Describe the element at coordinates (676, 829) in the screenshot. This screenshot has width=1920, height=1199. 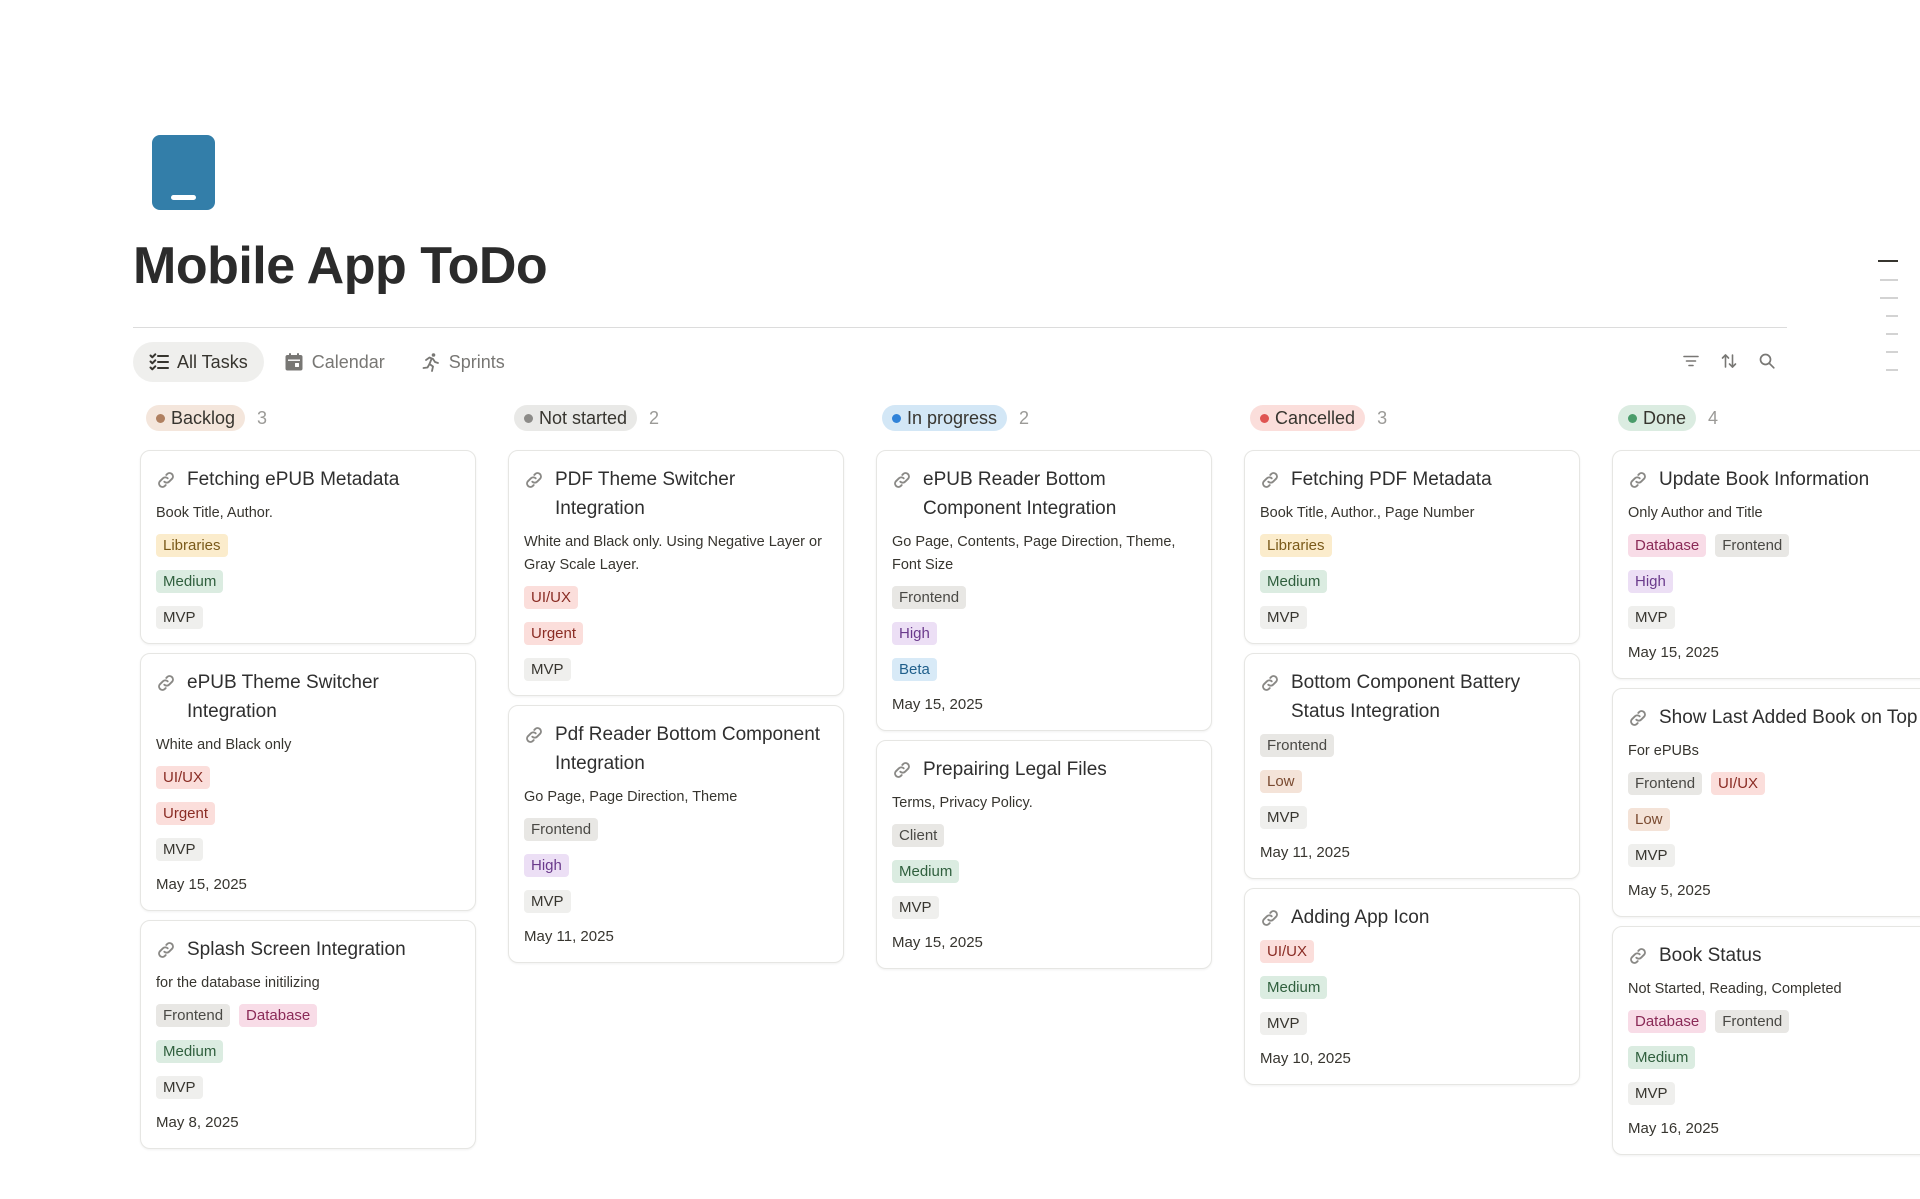
I see `tag-row: Frontend` at that location.